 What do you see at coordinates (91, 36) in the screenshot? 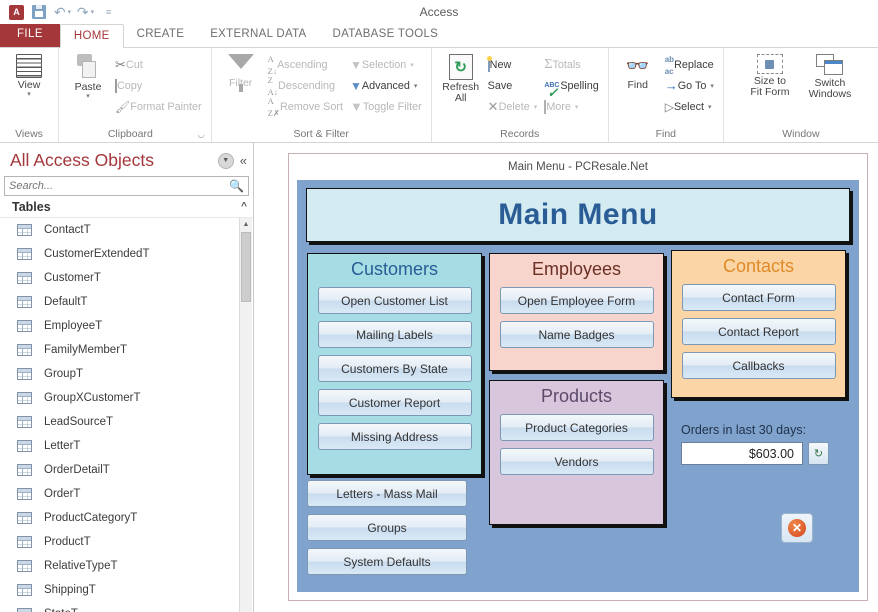
I see `tab-home: HOME` at bounding box center [91, 36].